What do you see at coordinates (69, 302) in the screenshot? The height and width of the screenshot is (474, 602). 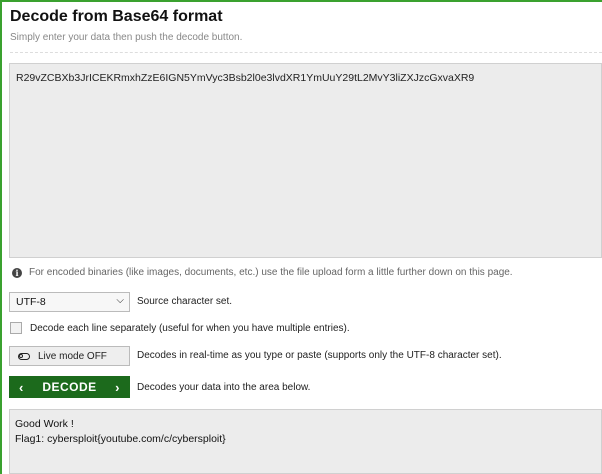 I see `charset-select: UTF-8 ⌵` at bounding box center [69, 302].